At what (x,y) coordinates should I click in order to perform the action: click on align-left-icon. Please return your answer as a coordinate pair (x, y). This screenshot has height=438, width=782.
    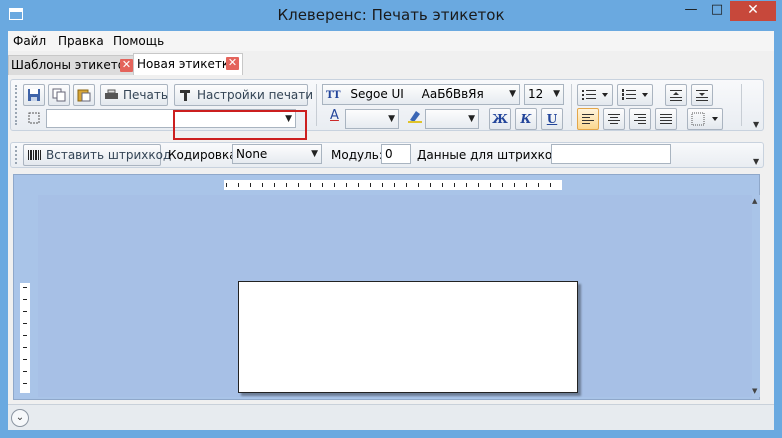
    Looking at the image, I should click on (588, 119).